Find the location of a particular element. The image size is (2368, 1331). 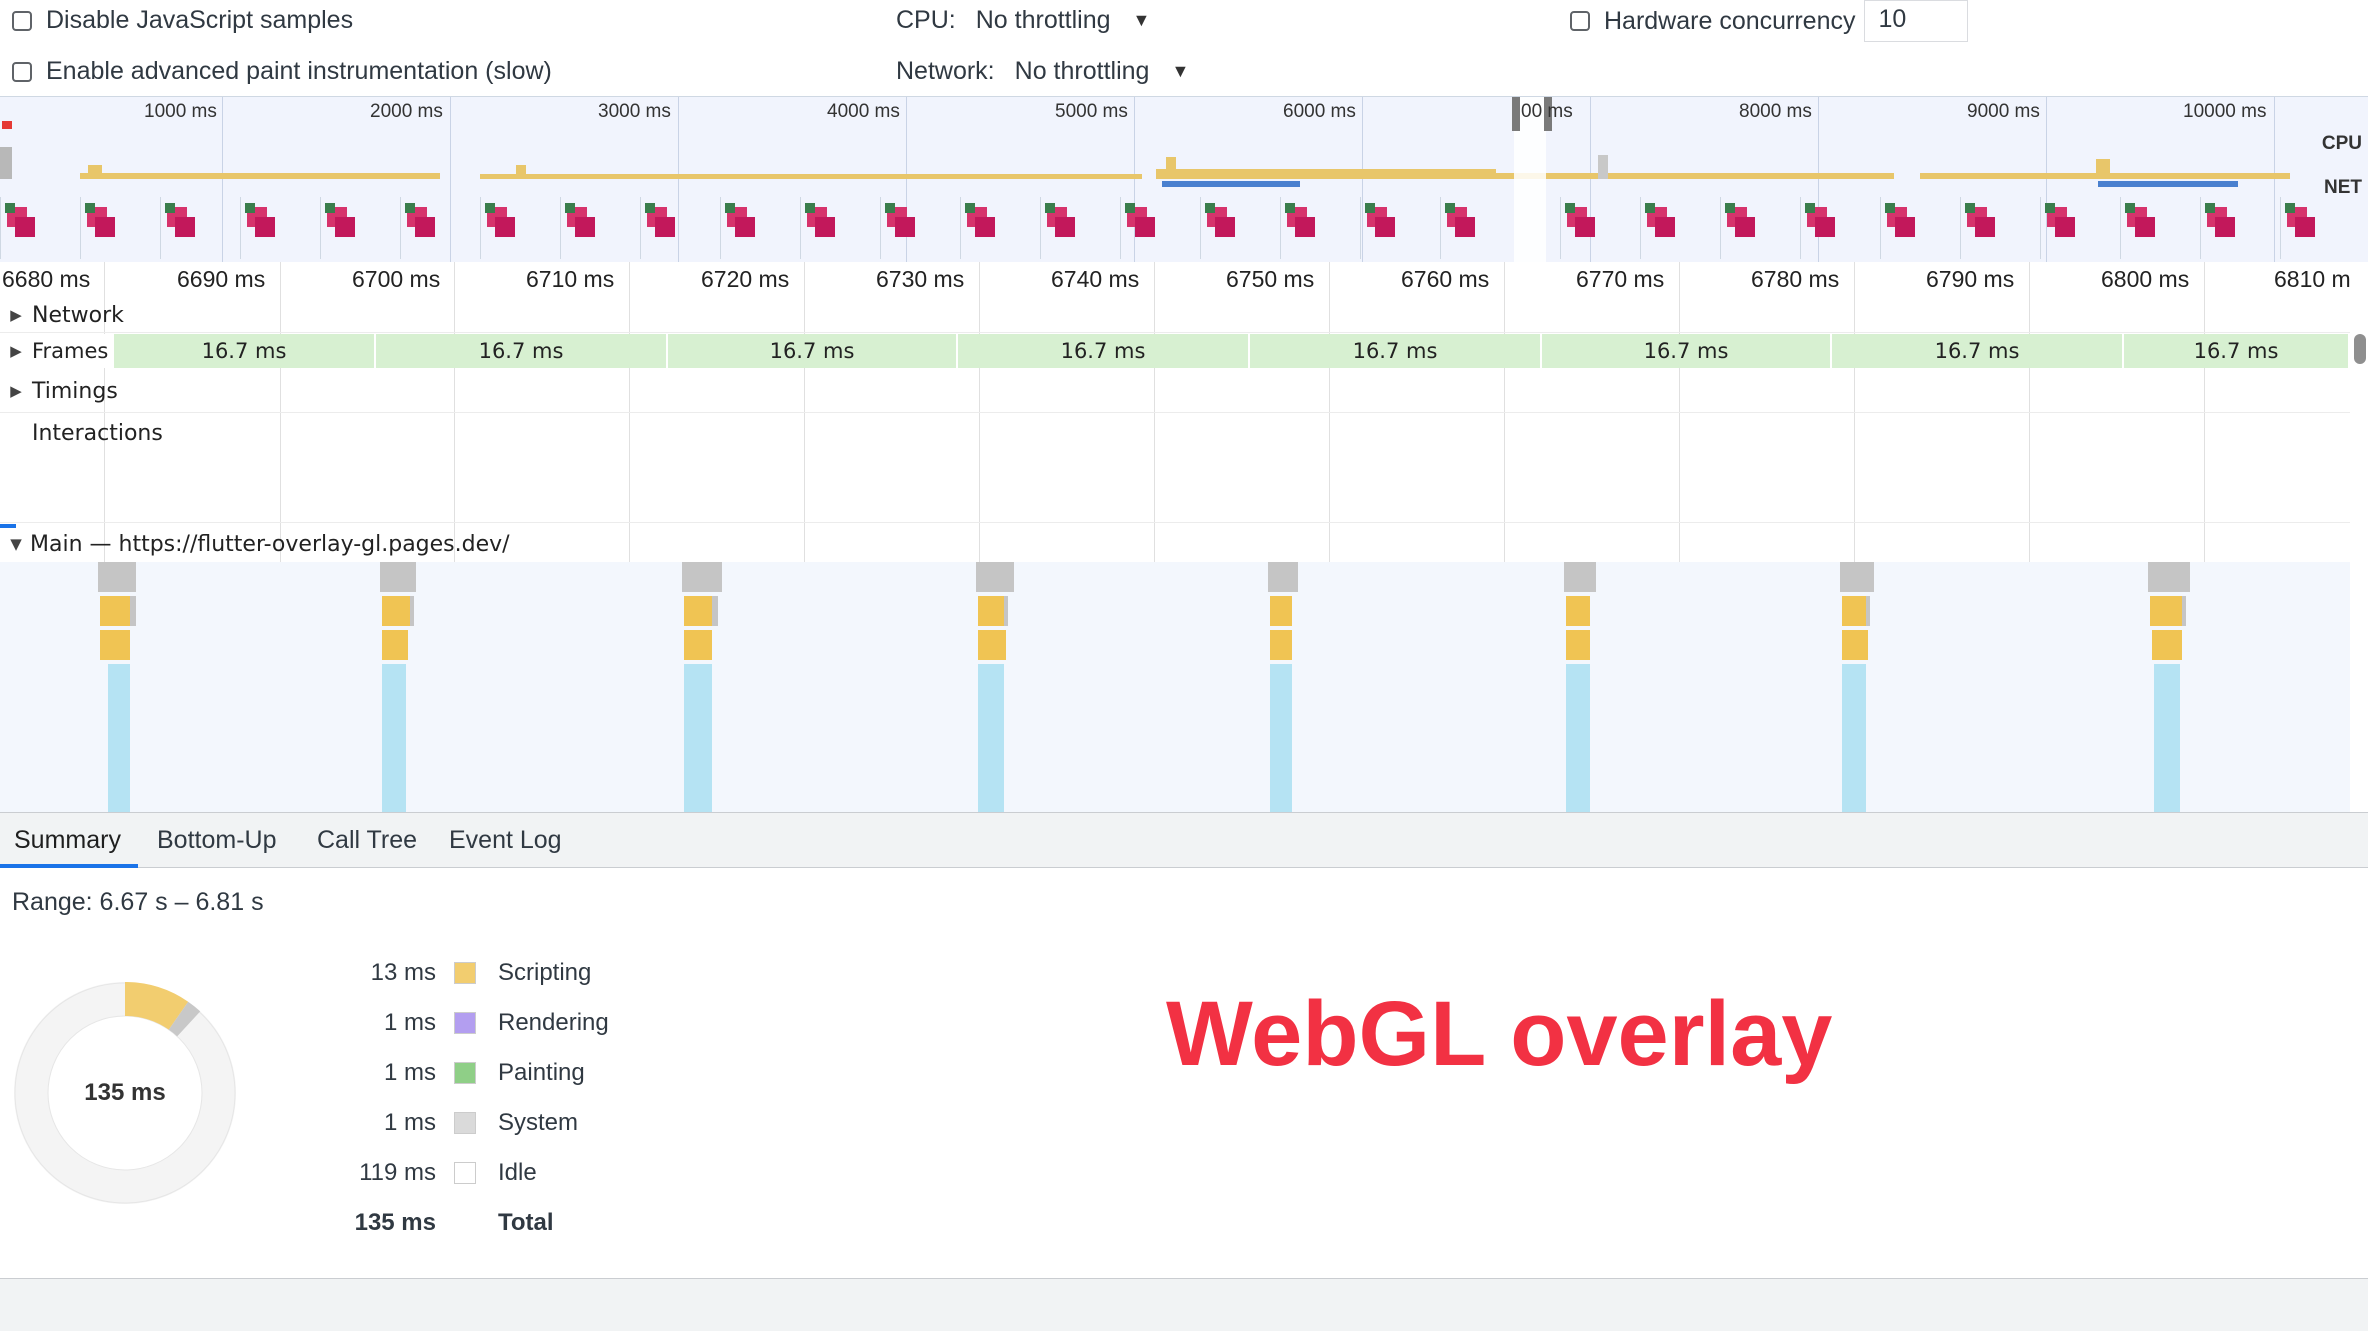

hardware-concurrency-option: Hardware concurrency 10 is located at coordinates (1769, 21).